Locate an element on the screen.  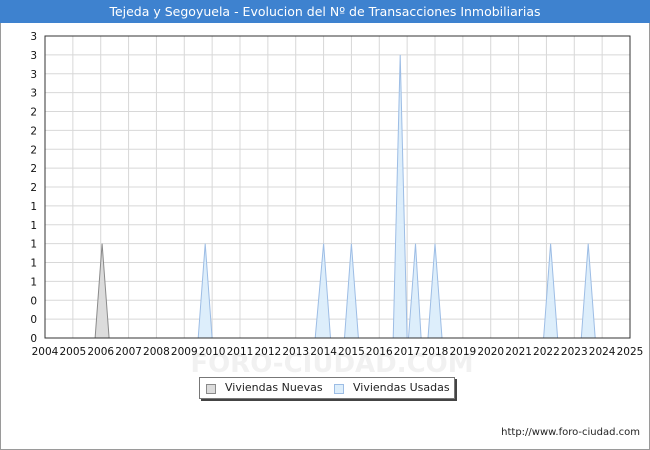
x-tick-label: 2011 is located at coordinates (240, 352).